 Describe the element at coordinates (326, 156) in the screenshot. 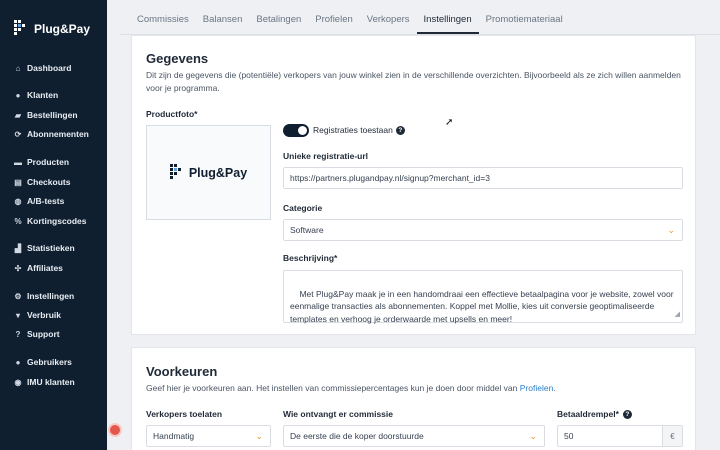

I see `url-label: Unieke registratie-url` at that location.